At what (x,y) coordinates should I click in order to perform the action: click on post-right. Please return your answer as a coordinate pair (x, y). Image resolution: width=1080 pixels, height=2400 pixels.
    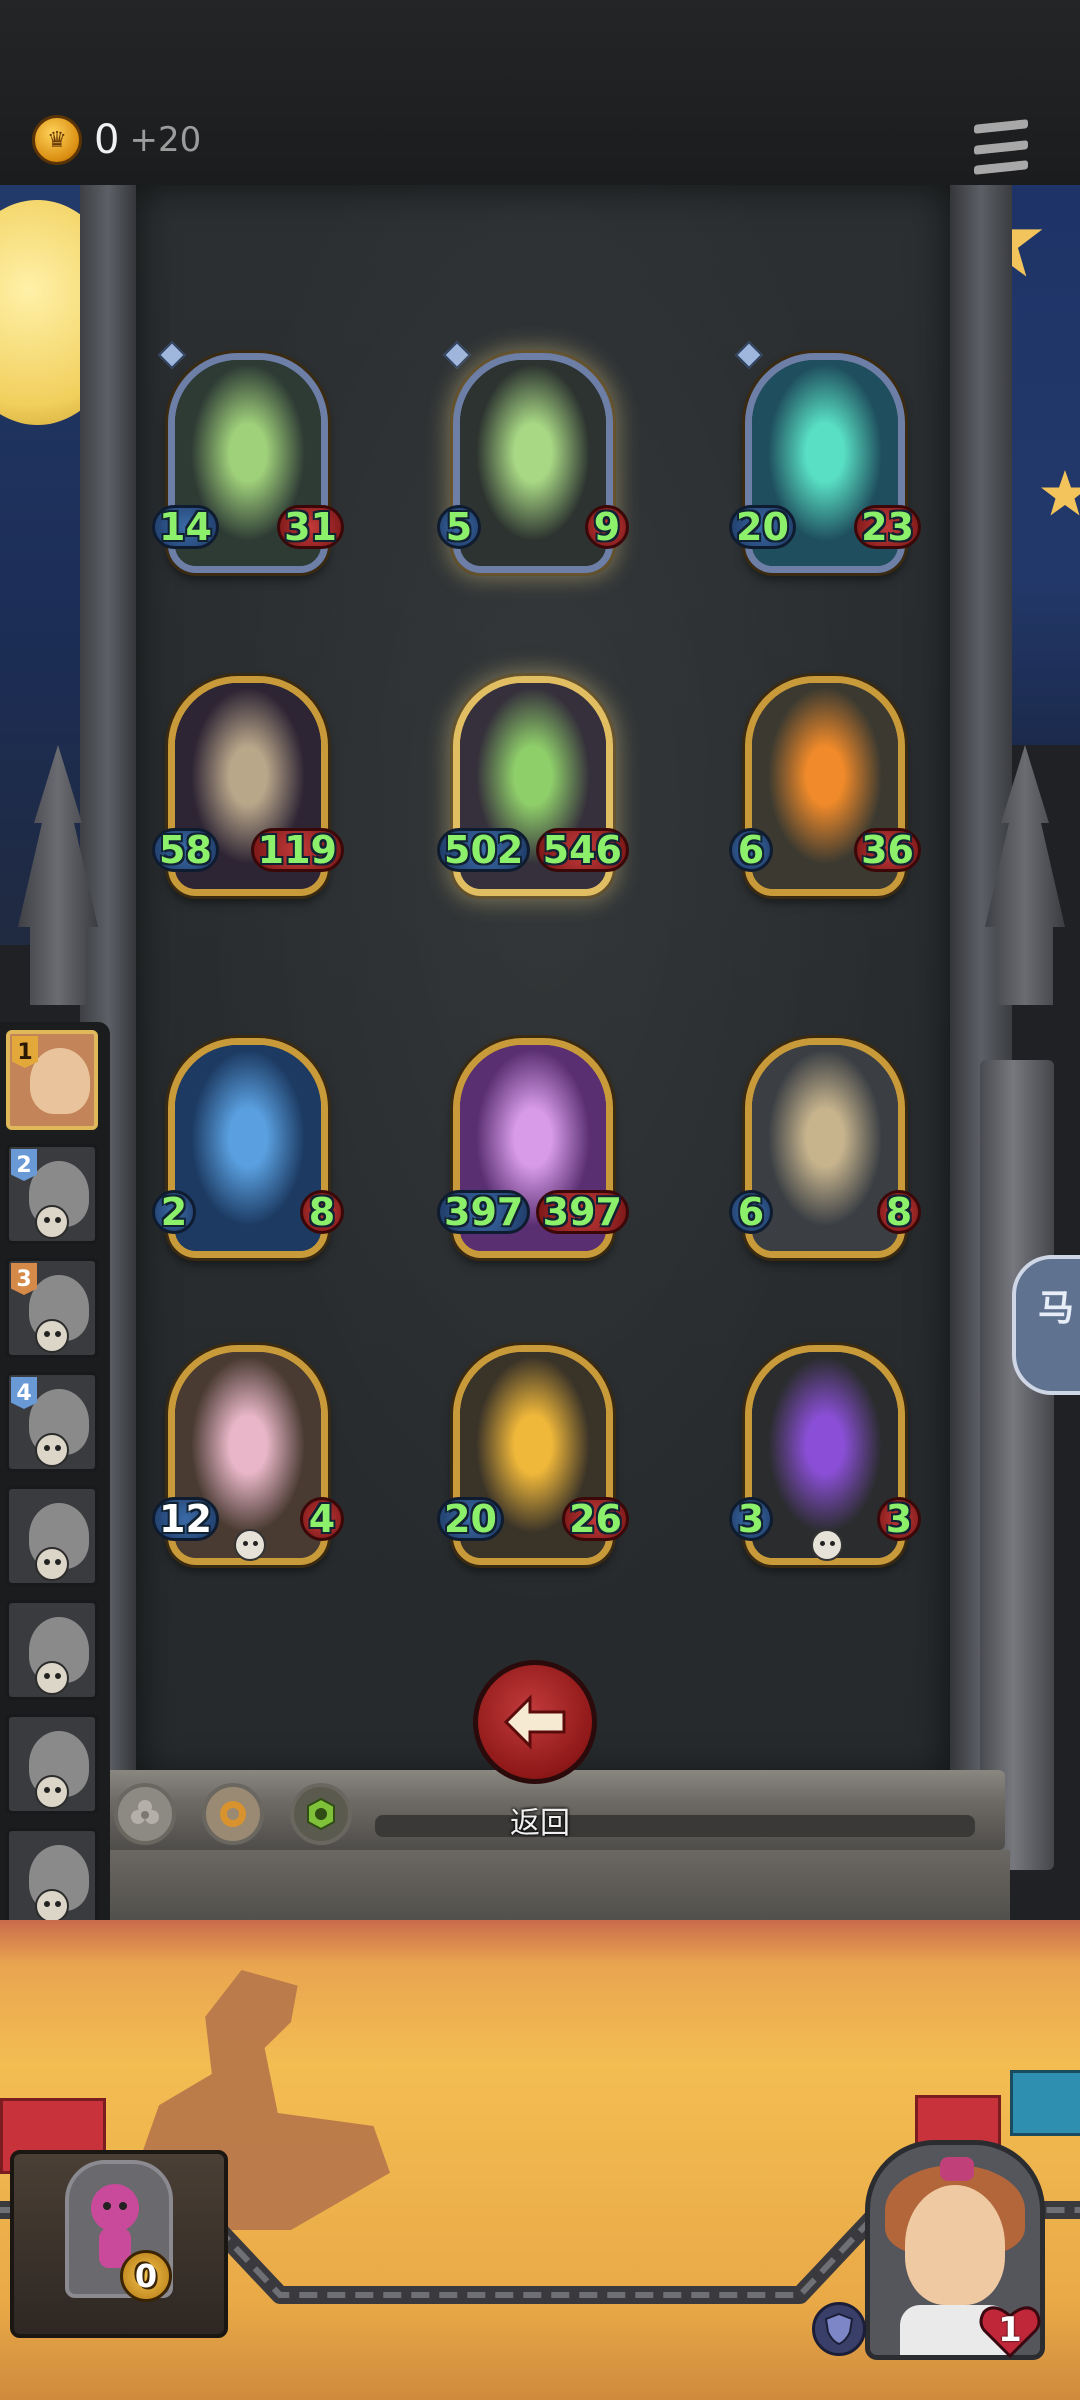
    Looking at the image, I should click on (1017, 1465).